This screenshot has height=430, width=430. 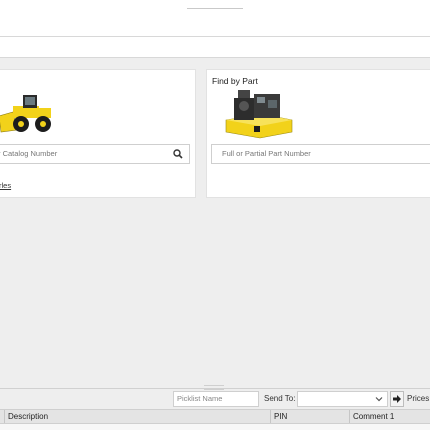 I want to click on send-button, so click(x=397, y=399).